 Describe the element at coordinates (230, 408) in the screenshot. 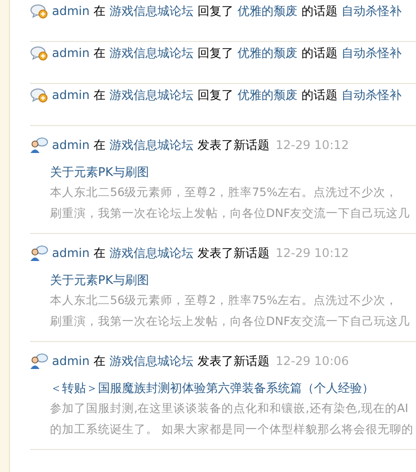

I see `excerpt-text: 参加了国服封测,在这里谈谈装备的点化和和镶嵌,还有染色,现在的AI` at that location.